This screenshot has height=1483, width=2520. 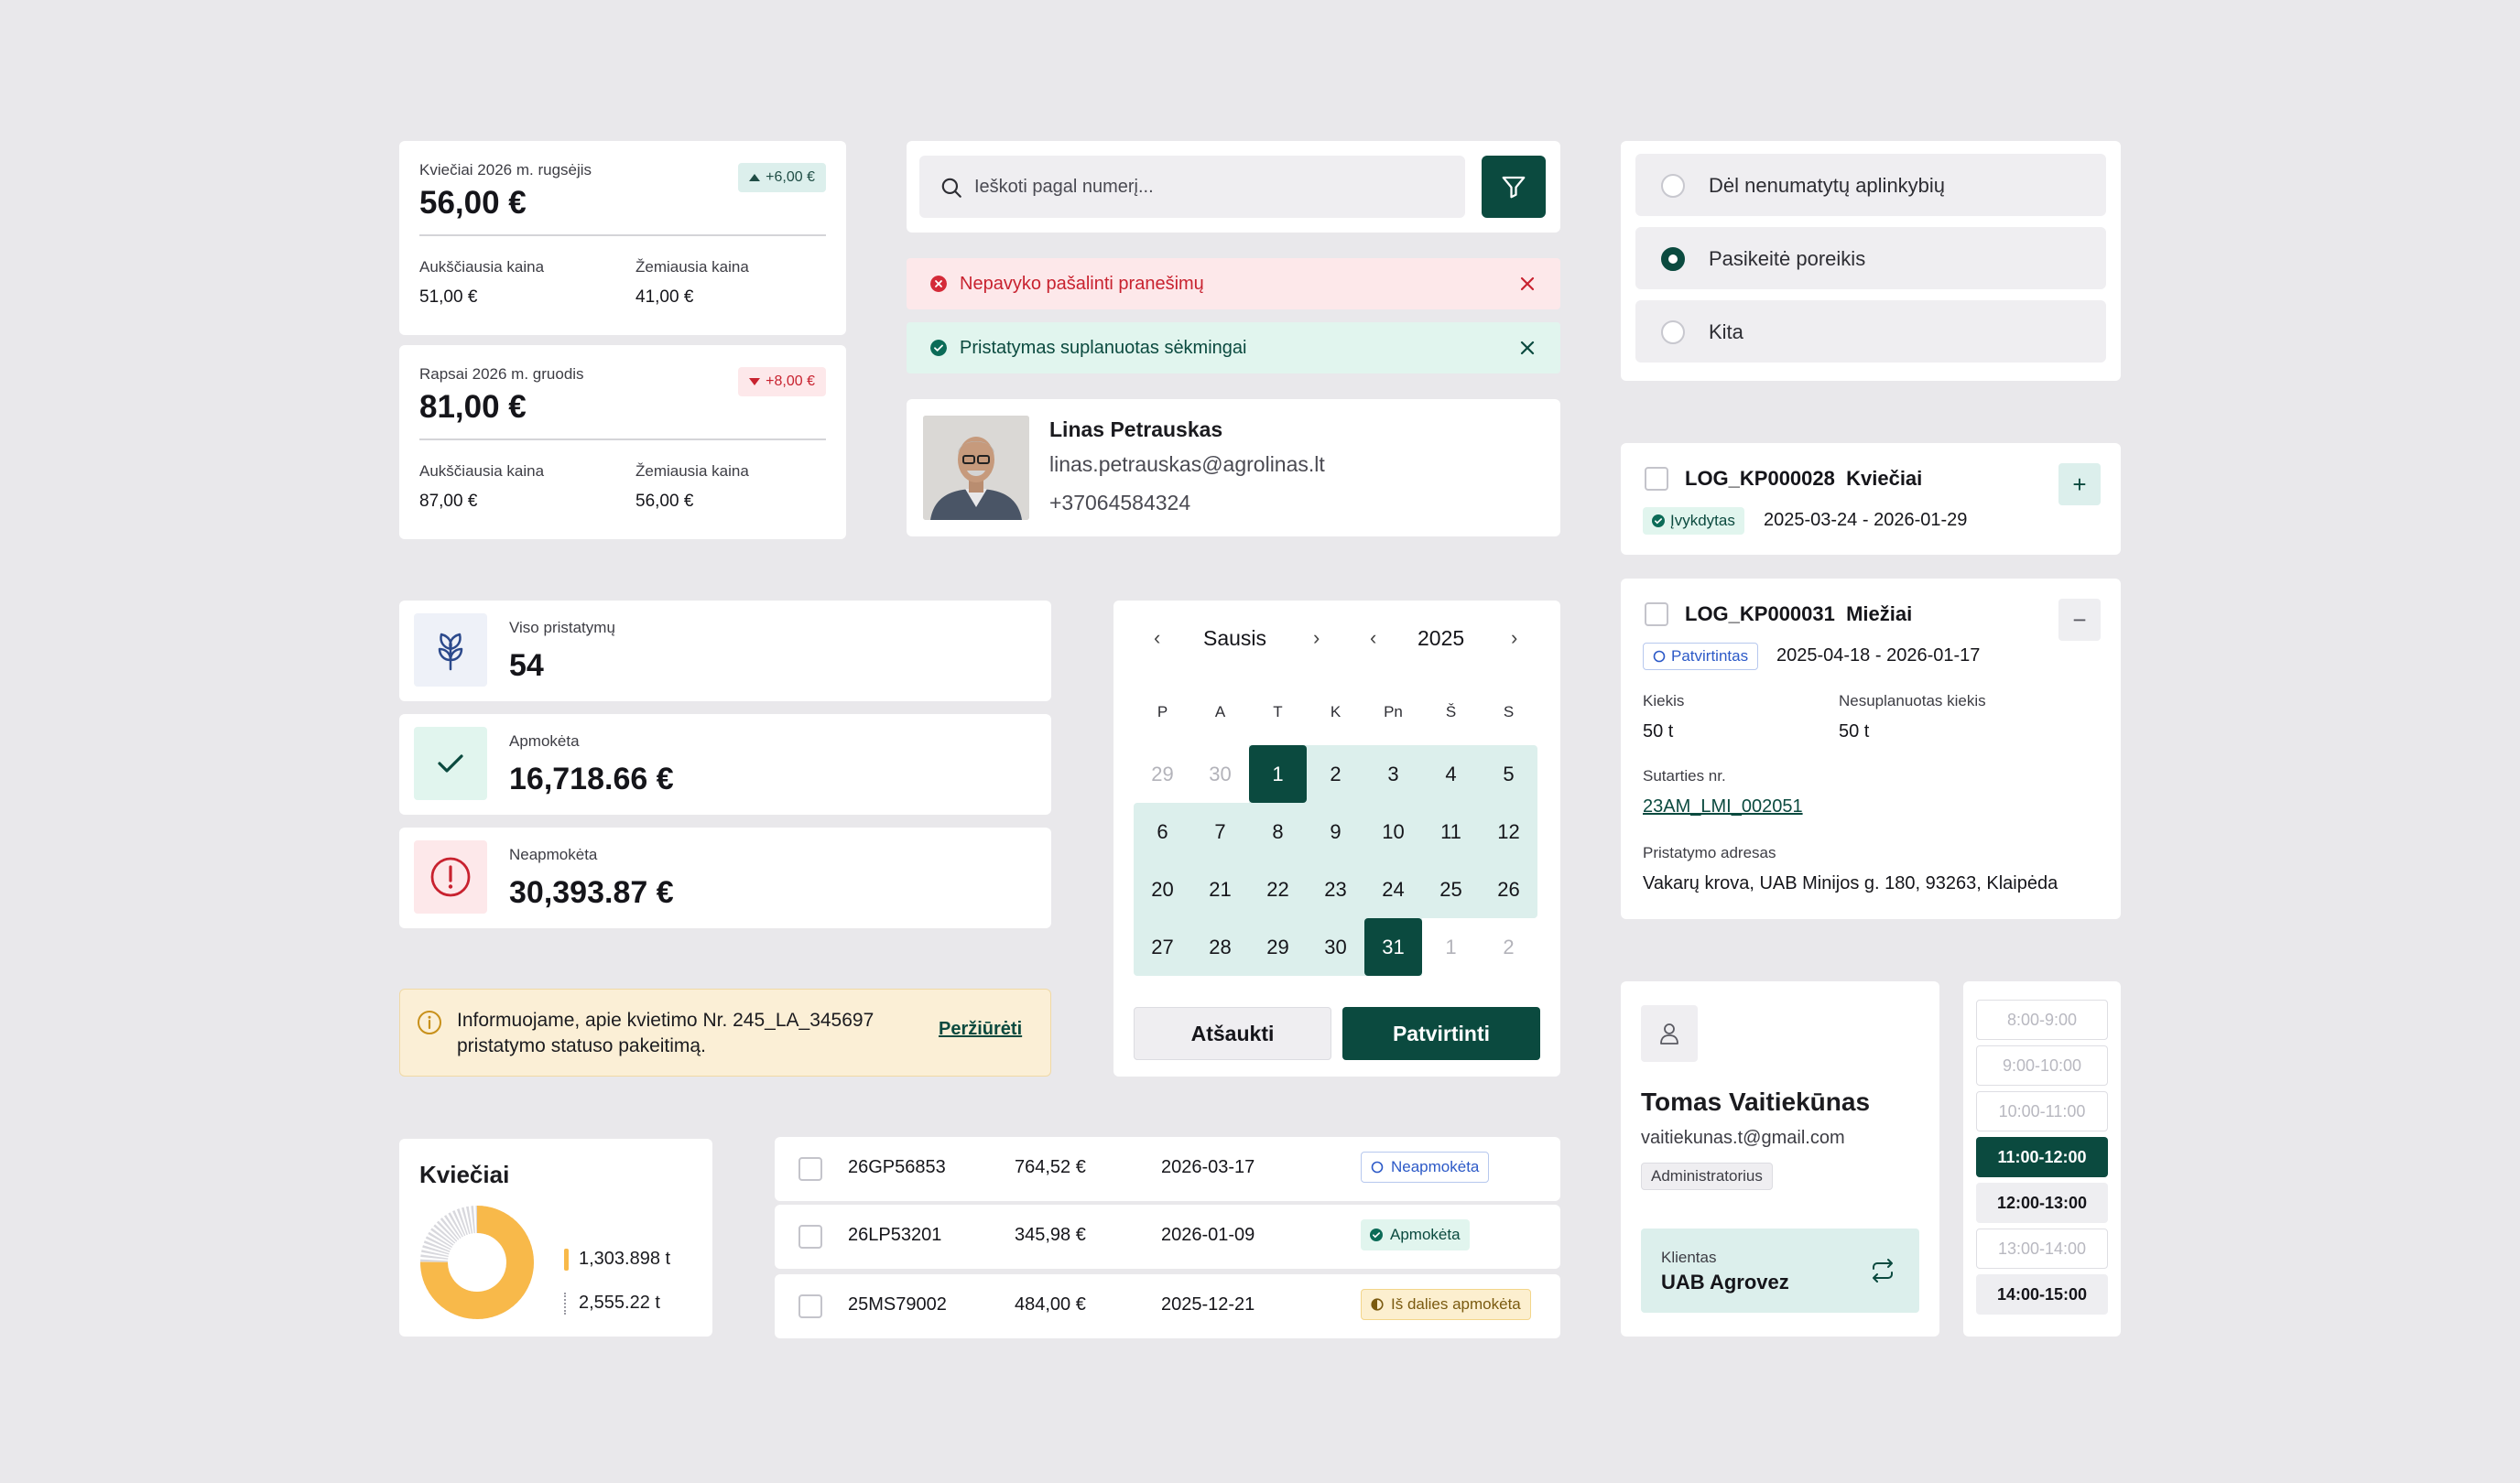 What do you see at coordinates (1780, 1271) in the screenshot?
I see `client-switcher: Klientas UAB Agrovez` at bounding box center [1780, 1271].